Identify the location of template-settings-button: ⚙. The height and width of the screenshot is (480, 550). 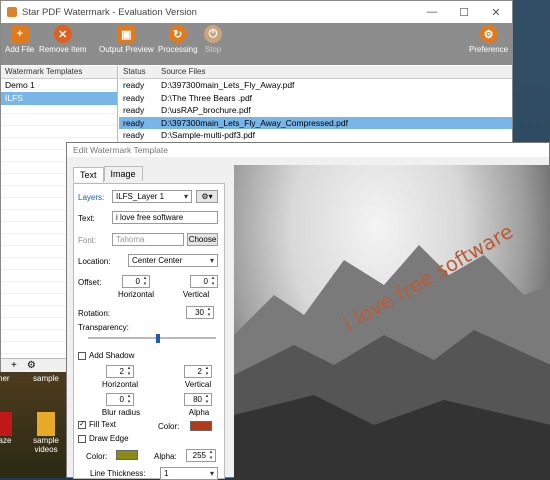
(31, 365).